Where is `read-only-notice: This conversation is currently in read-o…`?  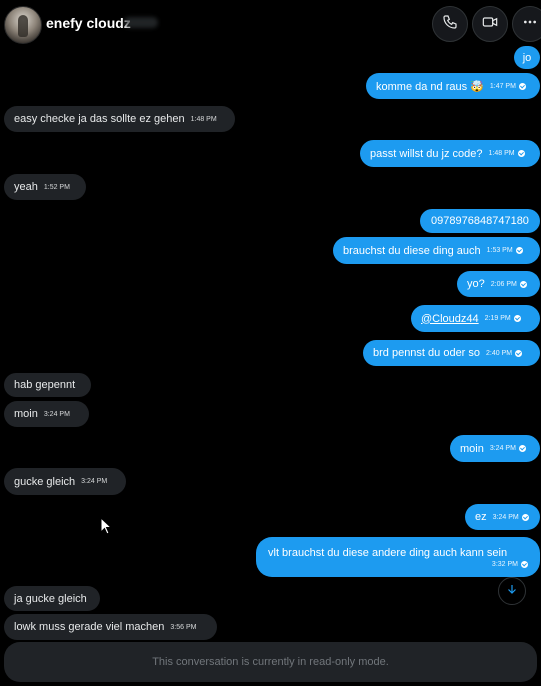 read-only-notice: This conversation is currently in read-o… is located at coordinates (270, 662).